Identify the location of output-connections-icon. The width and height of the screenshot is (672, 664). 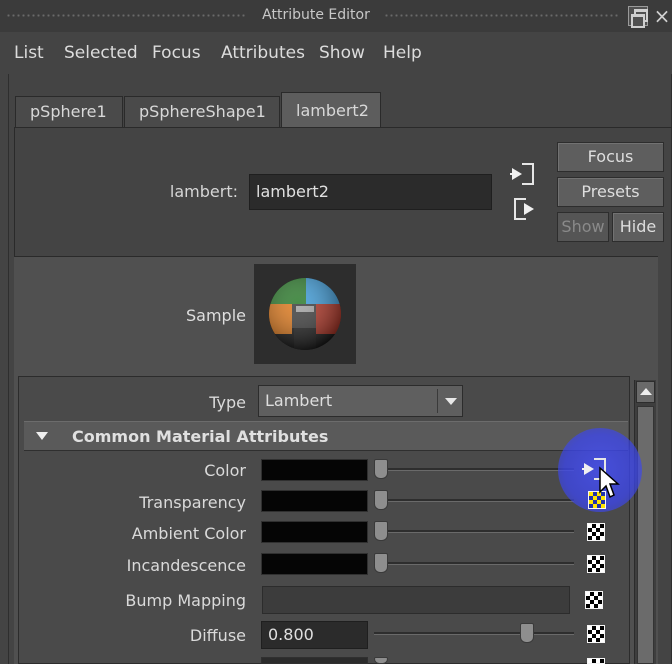
(526, 209).